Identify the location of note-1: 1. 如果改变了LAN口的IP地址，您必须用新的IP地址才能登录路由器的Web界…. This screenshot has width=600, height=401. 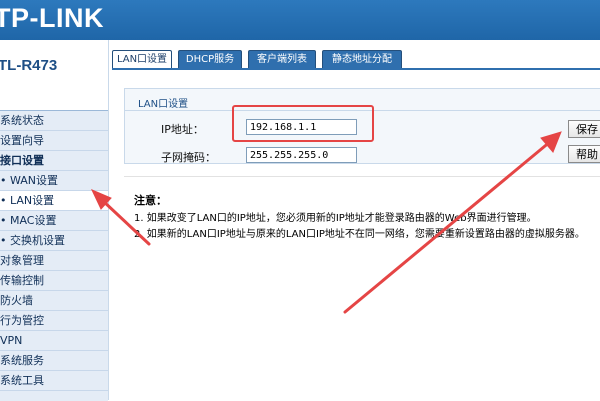
(335, 218).